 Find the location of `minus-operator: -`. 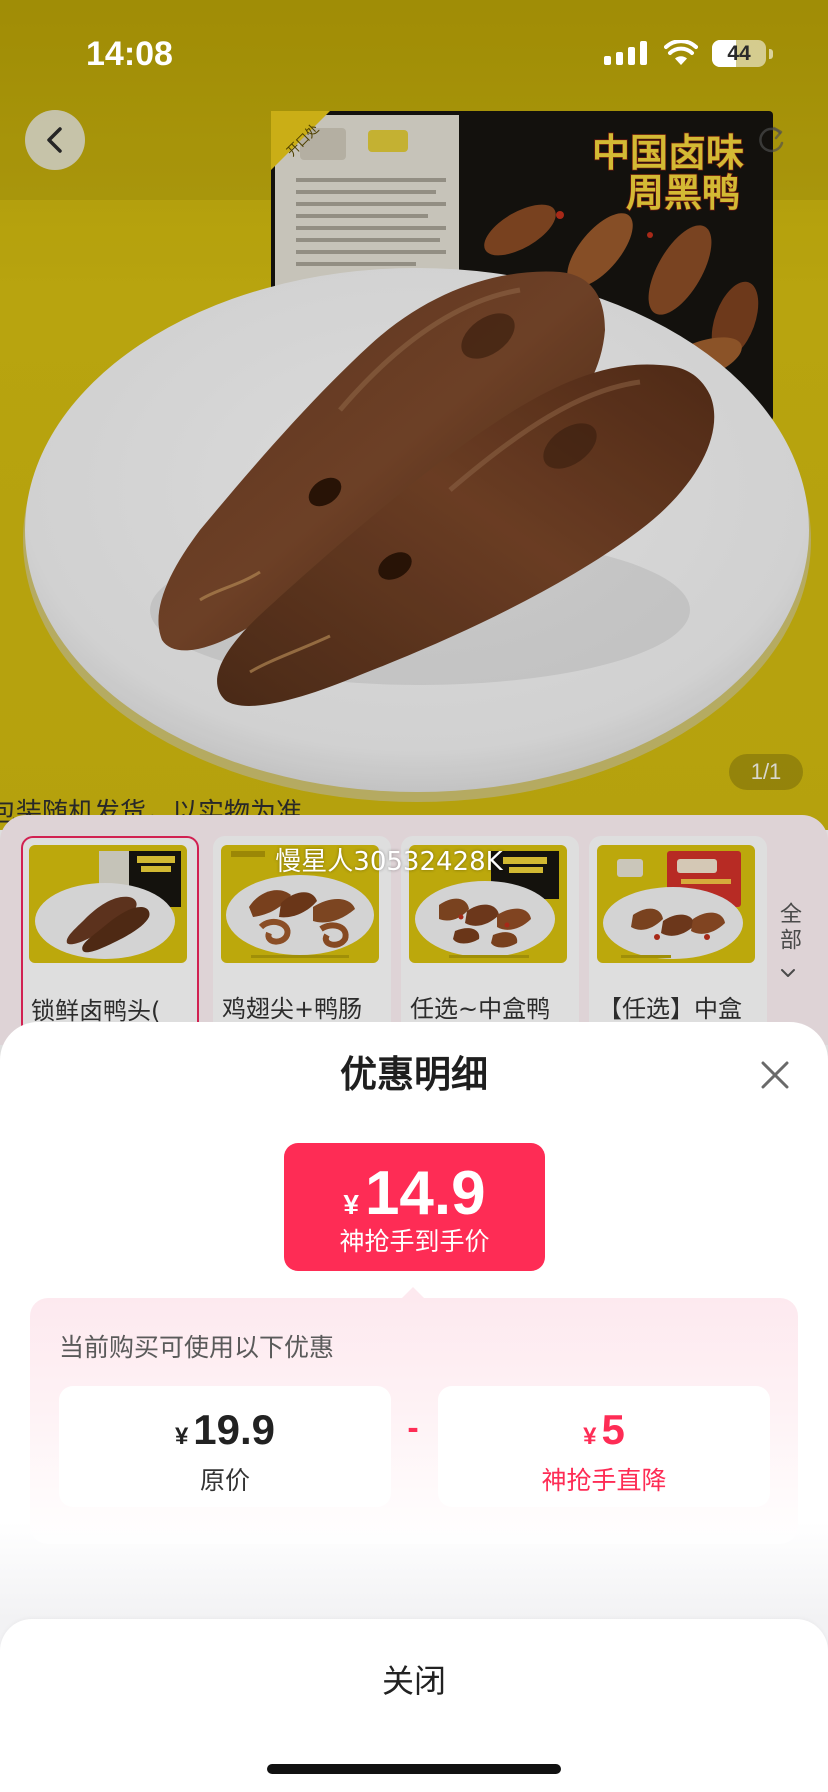

minus-operator: - is located at coordinates (413, 1428).